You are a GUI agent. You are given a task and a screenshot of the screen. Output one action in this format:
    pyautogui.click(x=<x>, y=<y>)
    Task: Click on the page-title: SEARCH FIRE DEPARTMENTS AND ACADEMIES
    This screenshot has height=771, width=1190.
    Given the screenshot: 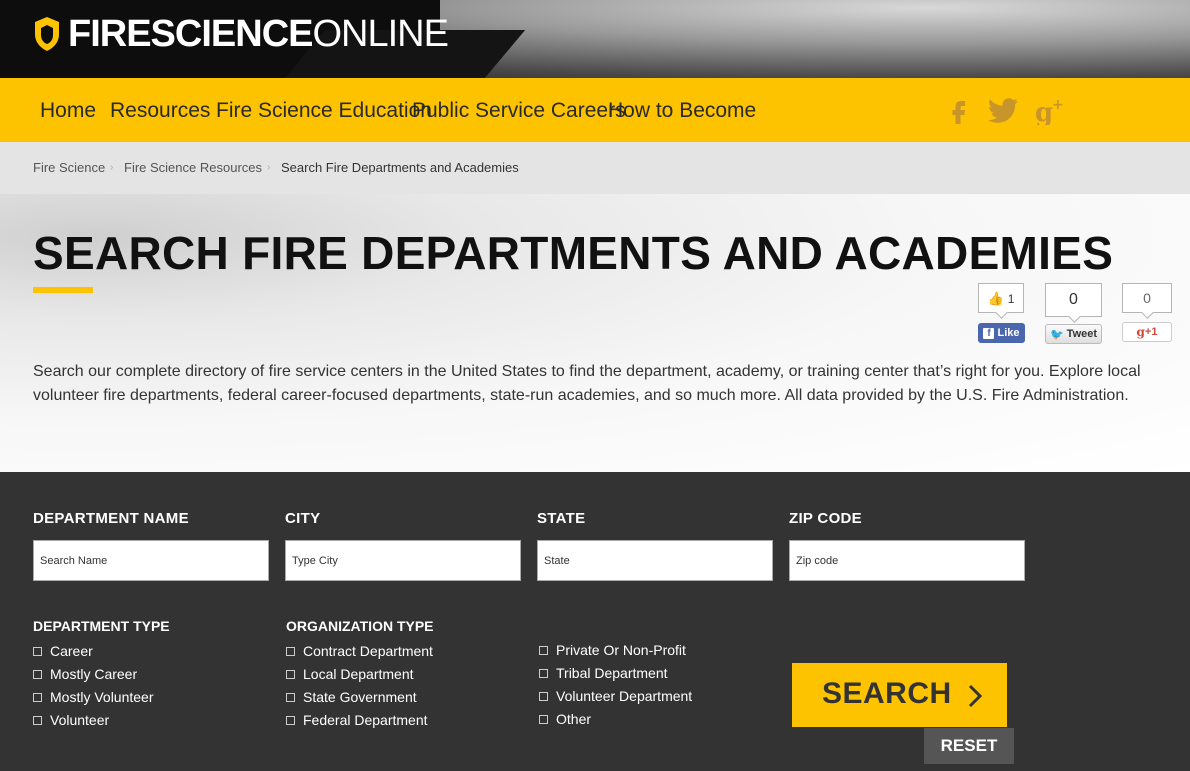 What is the action you would take?
    pyautogui.click(x=573, y=253)
    